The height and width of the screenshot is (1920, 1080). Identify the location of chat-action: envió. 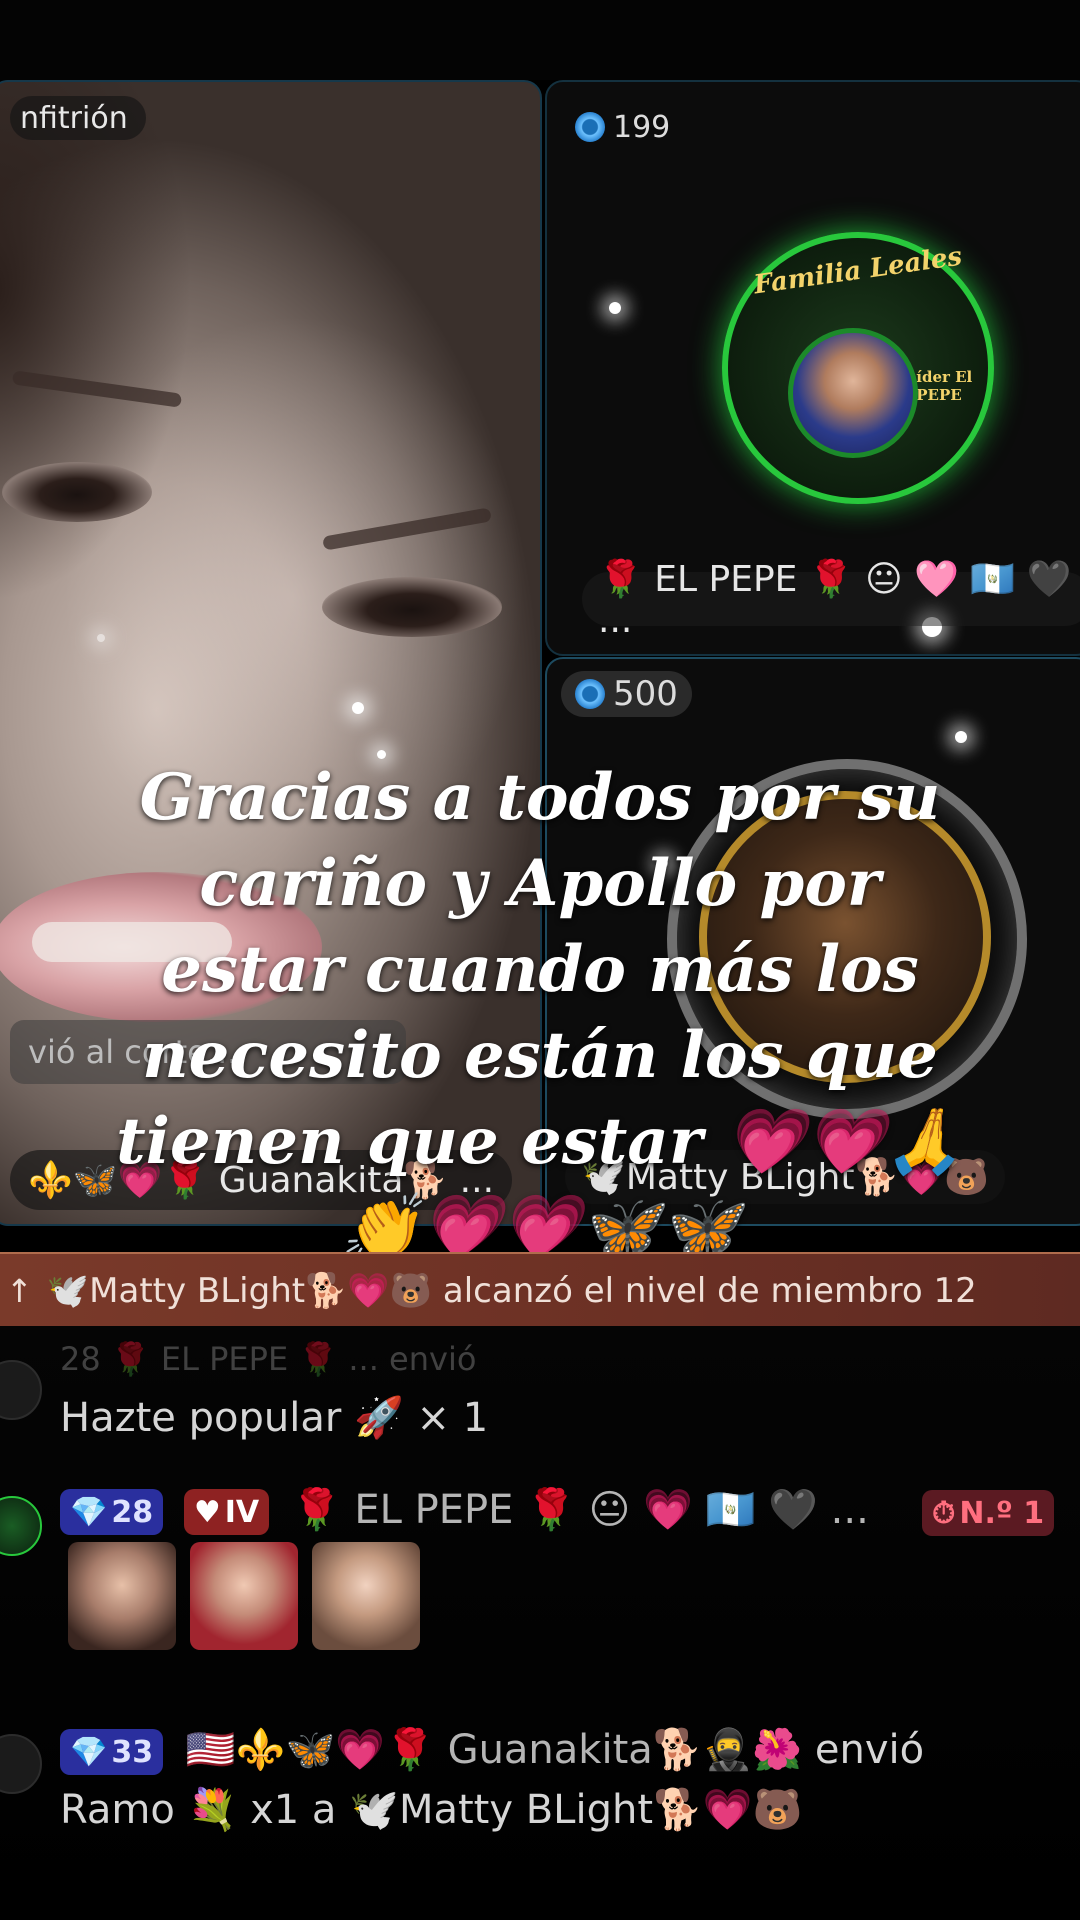
(869, 1750).